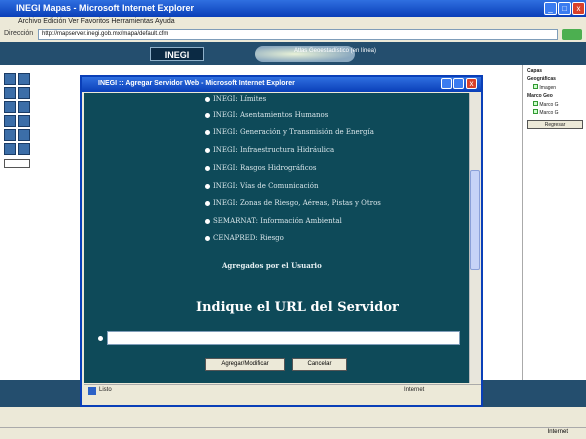 This screenshot has height=439, width=586. I want to click on server-layer-item: SEMARNAT: Información Ambiental, so click(273, 221).